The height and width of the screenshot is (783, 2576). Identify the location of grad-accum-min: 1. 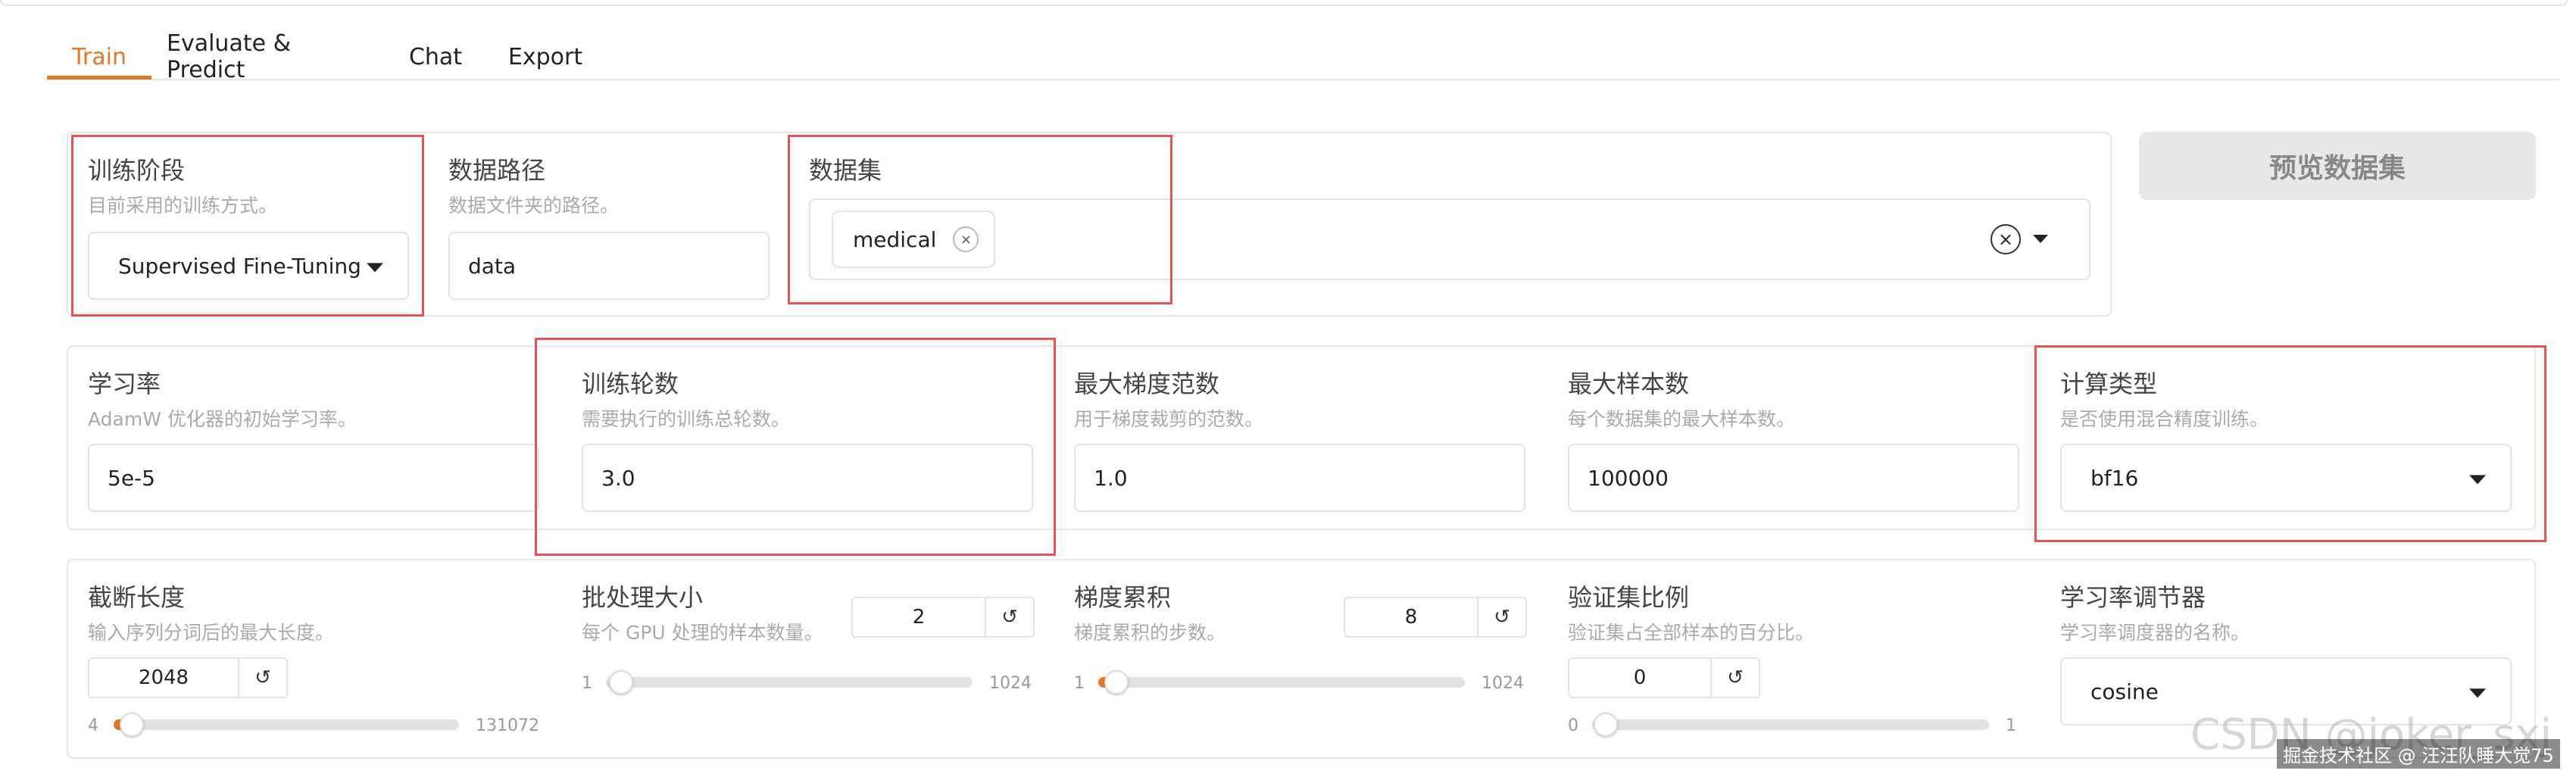
(1080, 683).